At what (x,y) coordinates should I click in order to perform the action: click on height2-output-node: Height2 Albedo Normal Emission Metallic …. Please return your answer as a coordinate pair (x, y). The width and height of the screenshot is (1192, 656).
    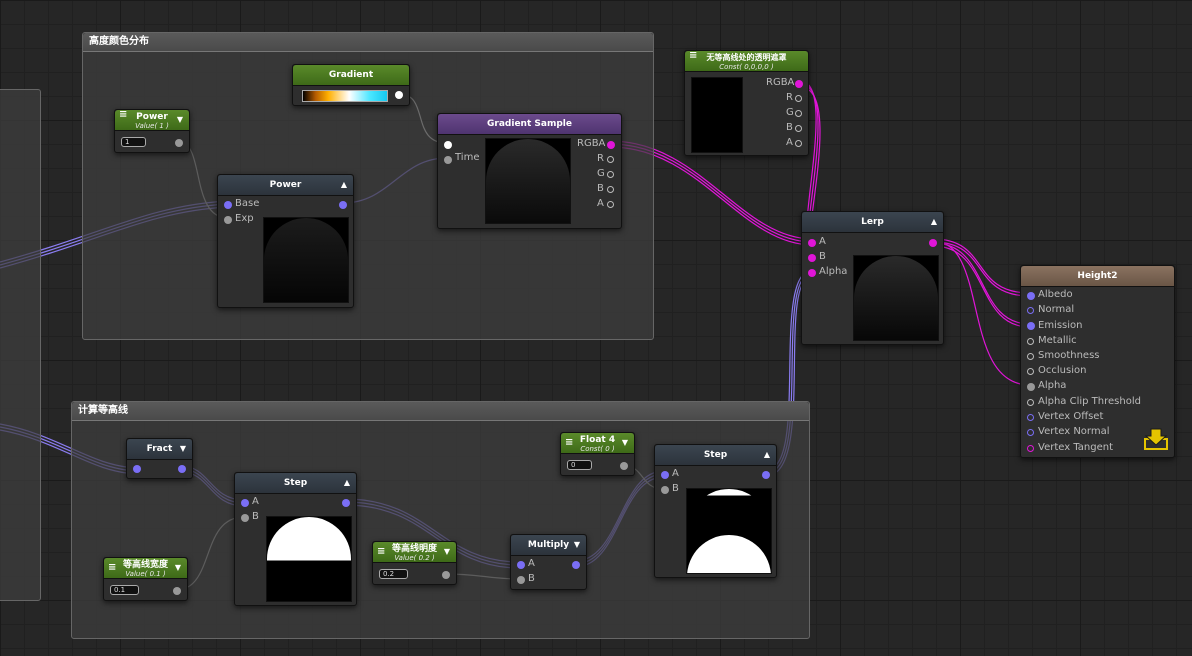
    Looking at the image, I should click on (1097, 361).